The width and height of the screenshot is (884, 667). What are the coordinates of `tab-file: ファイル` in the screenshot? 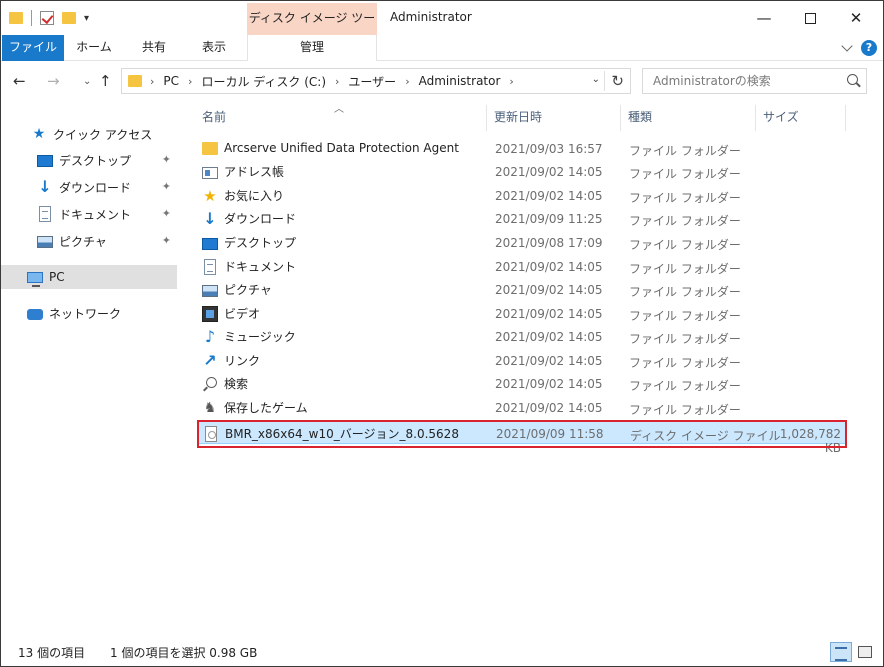 It's located at (33, 48).